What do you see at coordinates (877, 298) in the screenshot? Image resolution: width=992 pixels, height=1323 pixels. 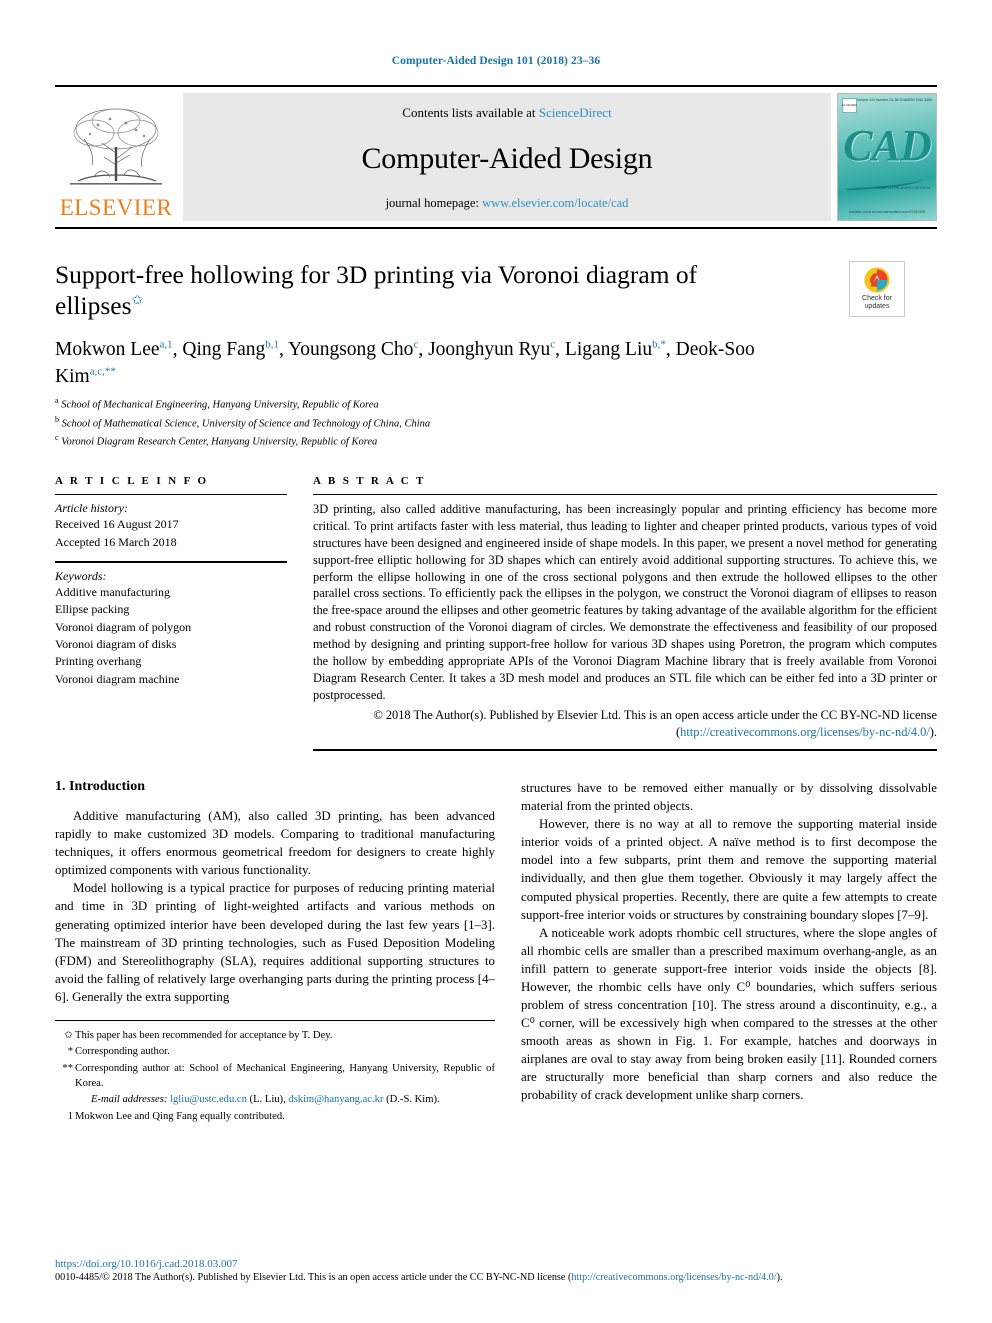 I see `crossmark-line1: Check for` at bounding box center [877, 298].